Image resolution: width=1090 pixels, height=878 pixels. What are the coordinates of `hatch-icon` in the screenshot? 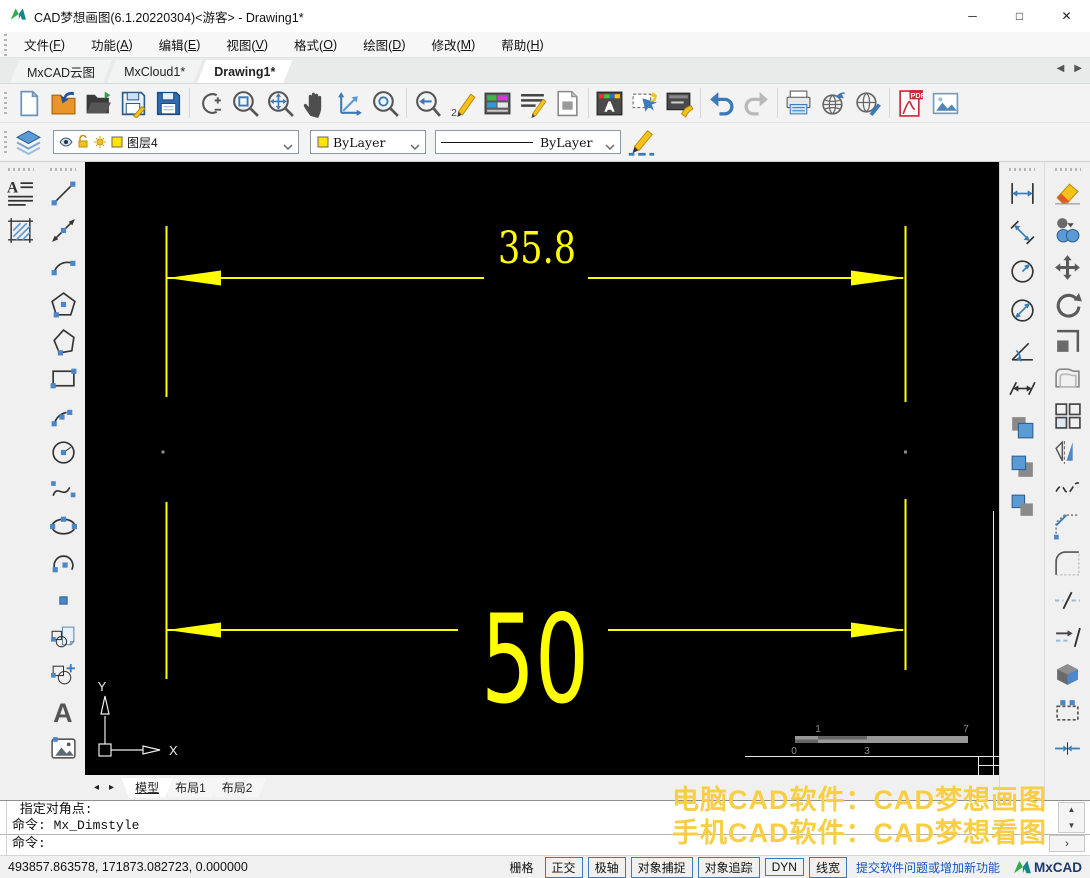 It's located at (20, 230).